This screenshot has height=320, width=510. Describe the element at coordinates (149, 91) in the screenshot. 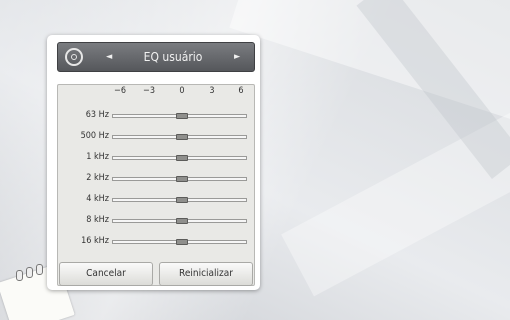

I see `scale-label: −3` at that location.